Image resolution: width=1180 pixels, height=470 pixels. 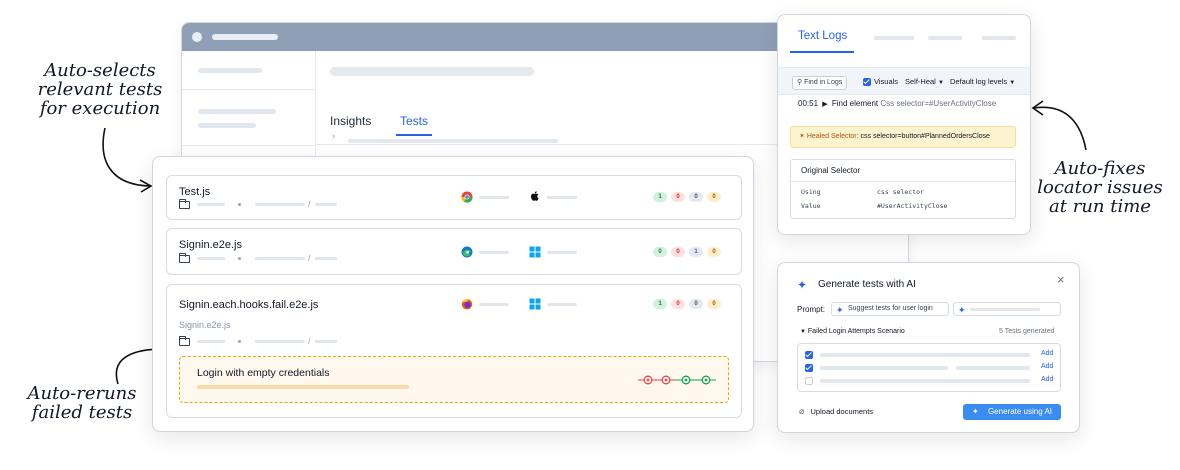 What do you see at coordinates (890, 309) in the screenshot?
I see `prompt-suggestion-chip: ✦ Suggest tests for user login` at bounding box center [890, 309].